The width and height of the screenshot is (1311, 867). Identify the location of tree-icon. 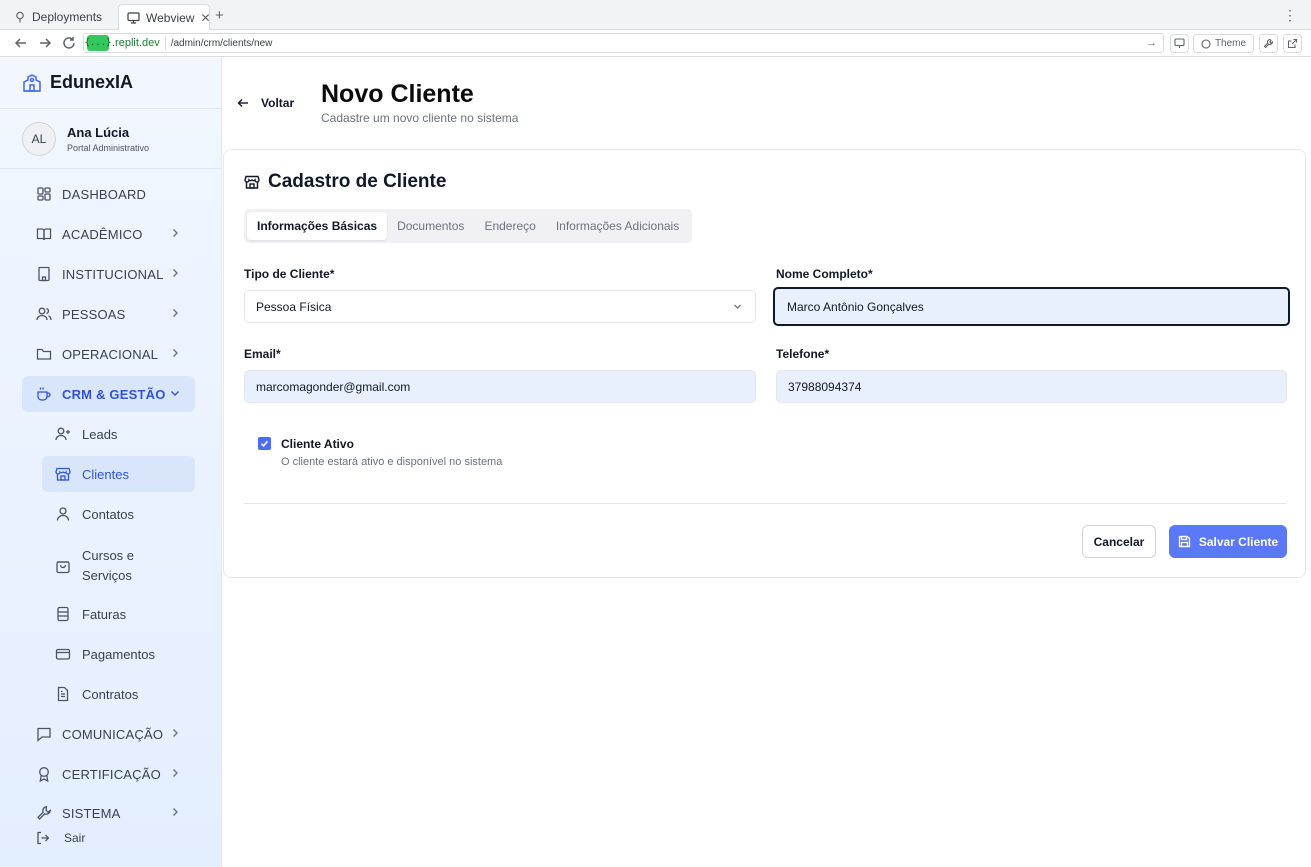
(20, 17).